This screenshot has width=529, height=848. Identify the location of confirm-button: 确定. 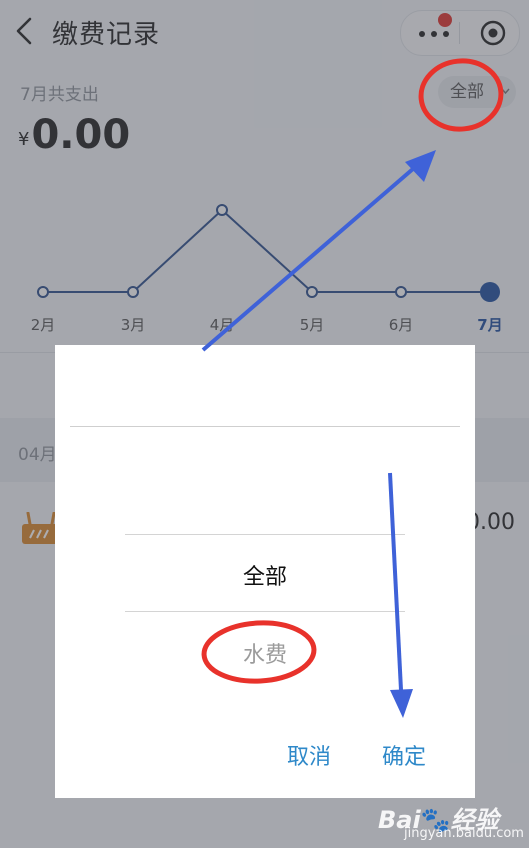
(404, 755).